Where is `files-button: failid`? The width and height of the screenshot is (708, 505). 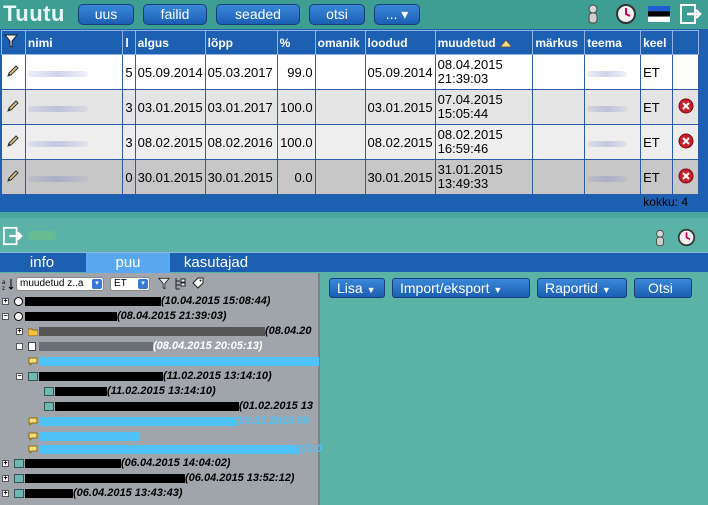
files-button: failid is located at coordinates (175, 14).